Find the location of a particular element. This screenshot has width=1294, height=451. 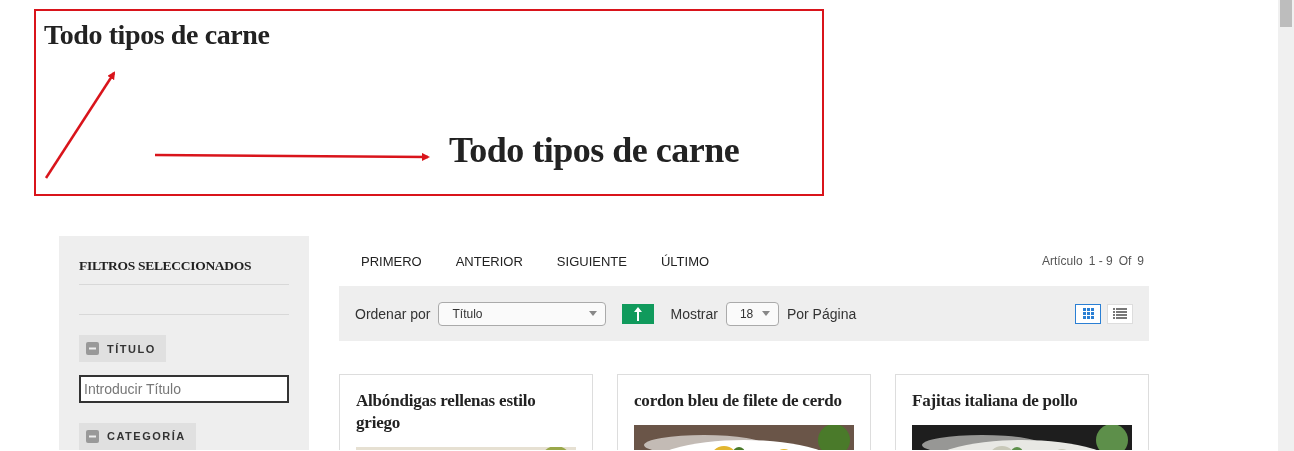

title-input-field: Introducir Título is located at coordinates (184, 389).